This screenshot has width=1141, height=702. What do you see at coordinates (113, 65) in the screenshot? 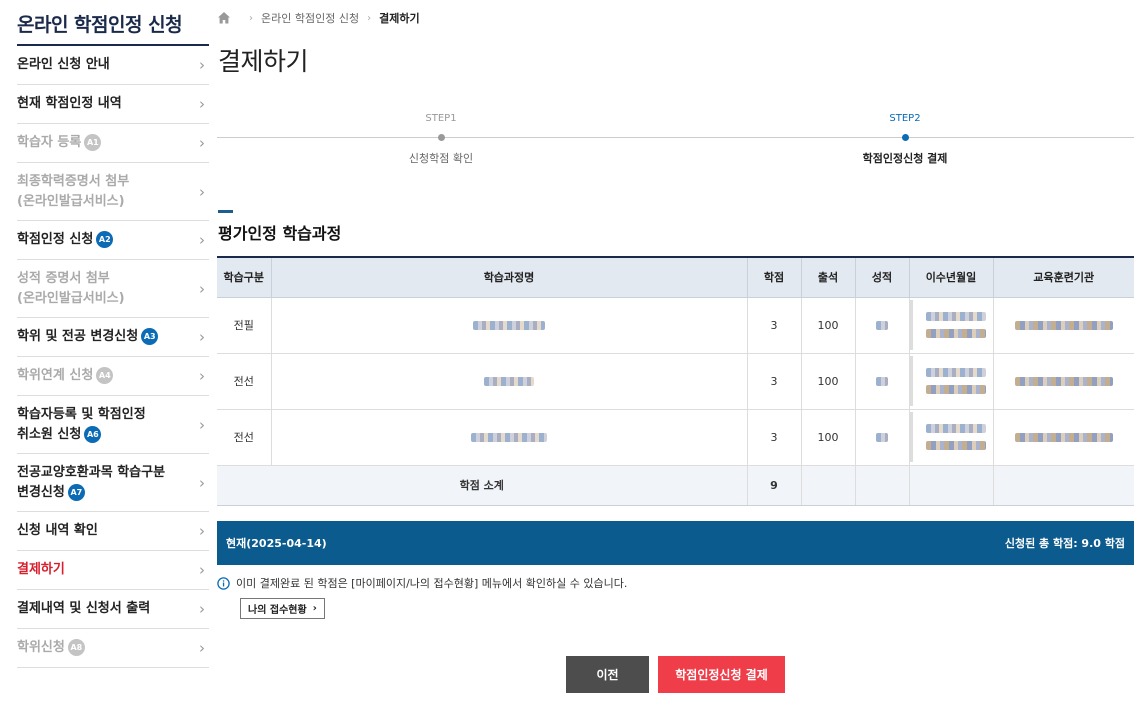
I see `sidebar-item: 온라인 신청 안내 ›` at bounding box center [113, 65].